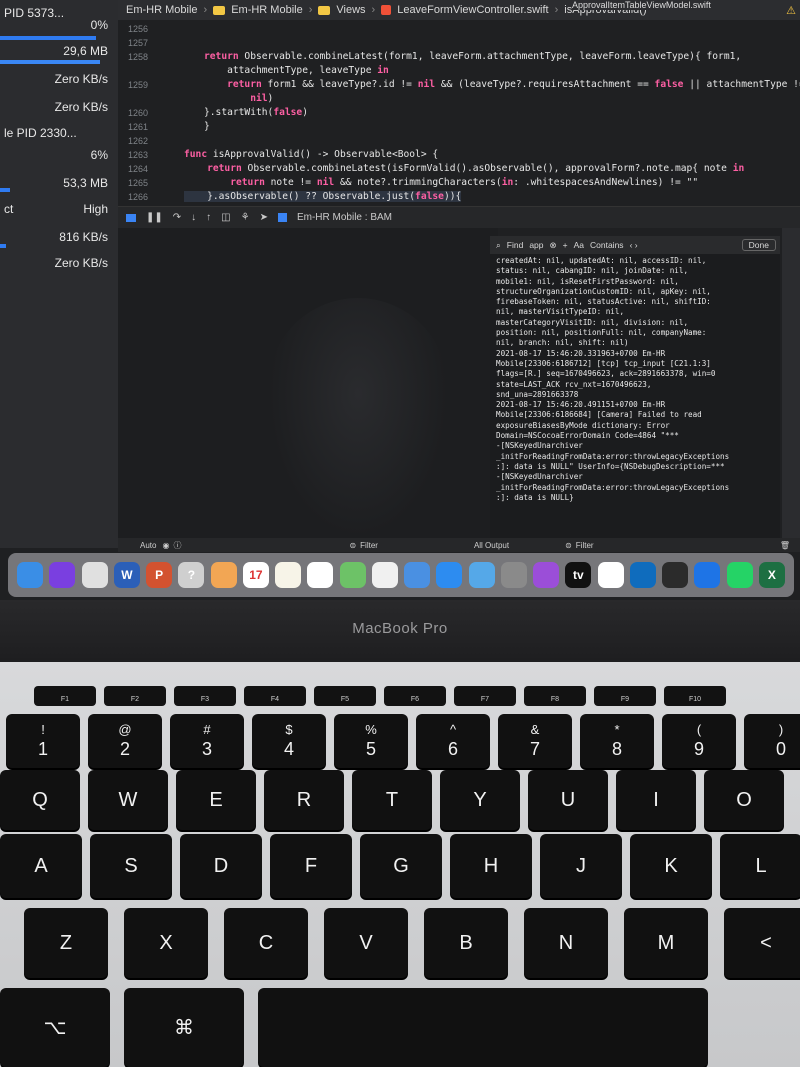  What do you see at coordinates (288, 575) in the screenshot?
I see `notes-icon` at bounding box center [288, 575].